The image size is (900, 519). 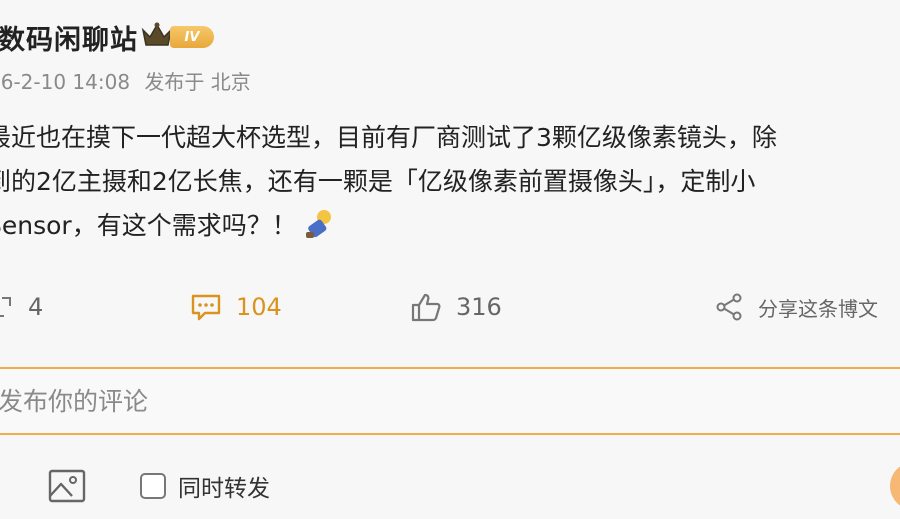 What do you see at coordinates (69, 37) in the screenshot?
I see `author-name: 数码闲聊站` at bounding box center [69, 37].